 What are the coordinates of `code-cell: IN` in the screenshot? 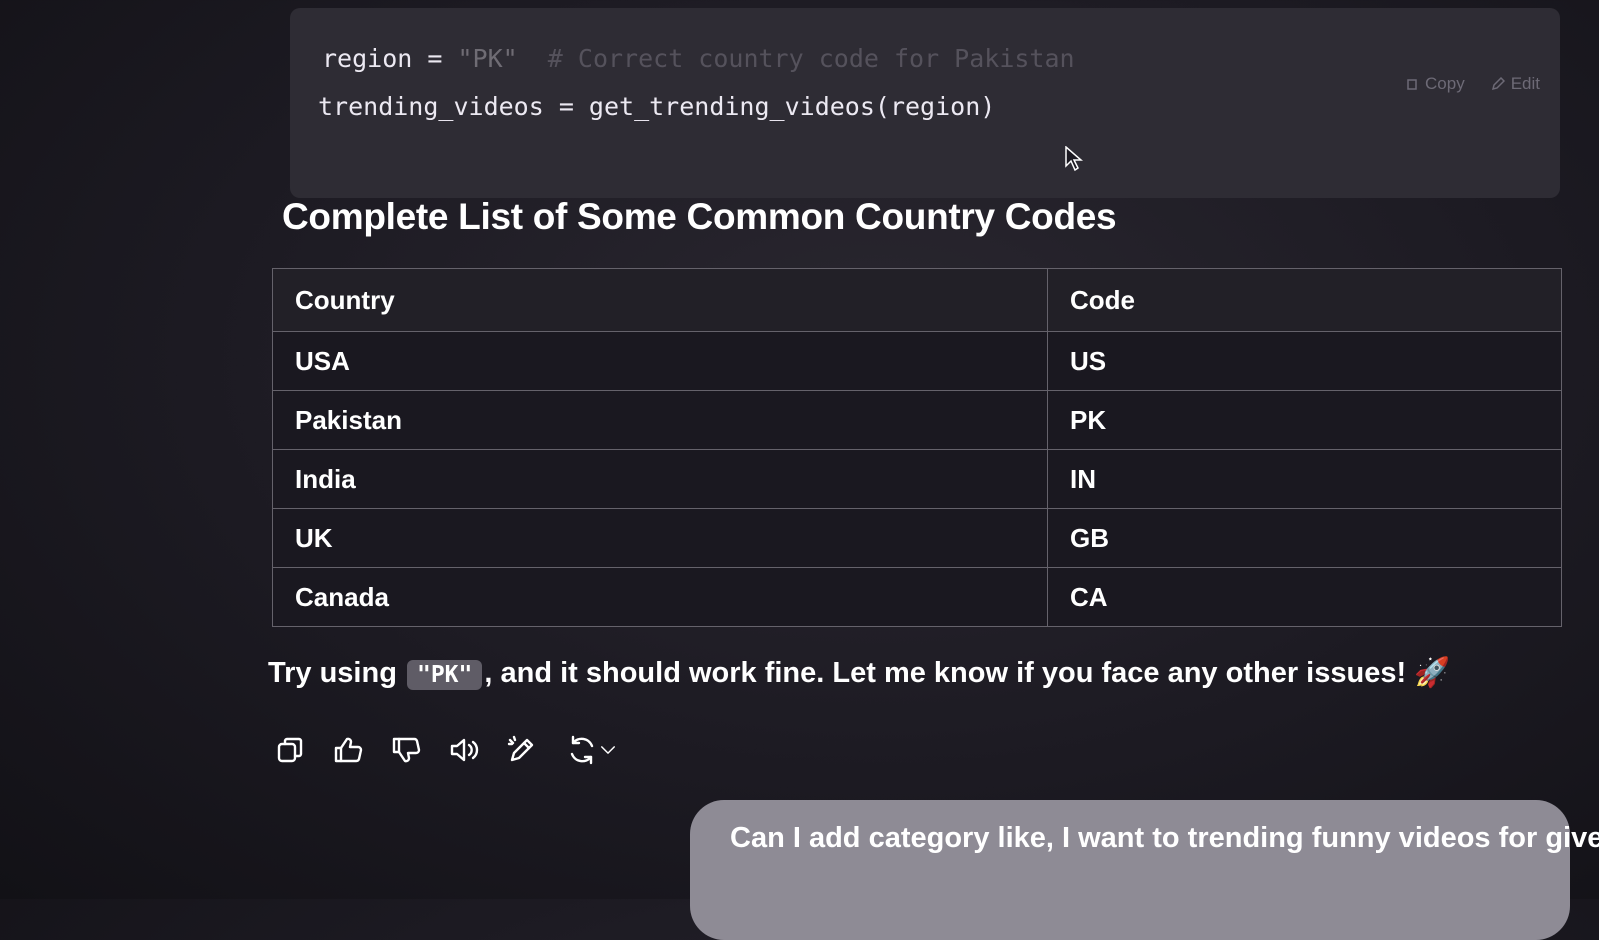 It's located at (1304, 479).